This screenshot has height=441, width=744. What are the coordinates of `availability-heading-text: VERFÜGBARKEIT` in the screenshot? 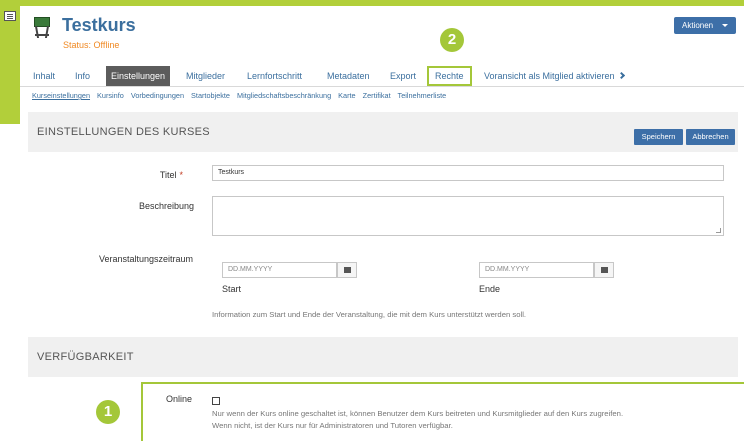 It's located at (85, 357).